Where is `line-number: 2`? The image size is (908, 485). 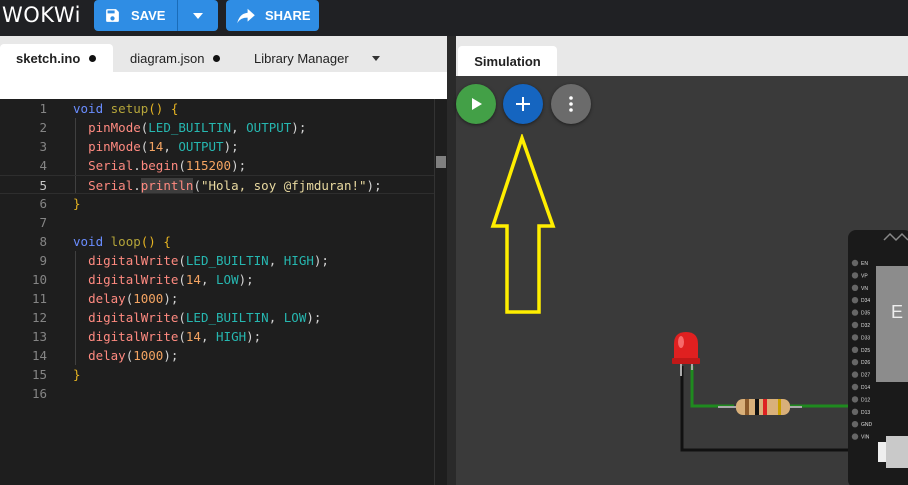 line-number: 2 is located at coordinates (43, 127).